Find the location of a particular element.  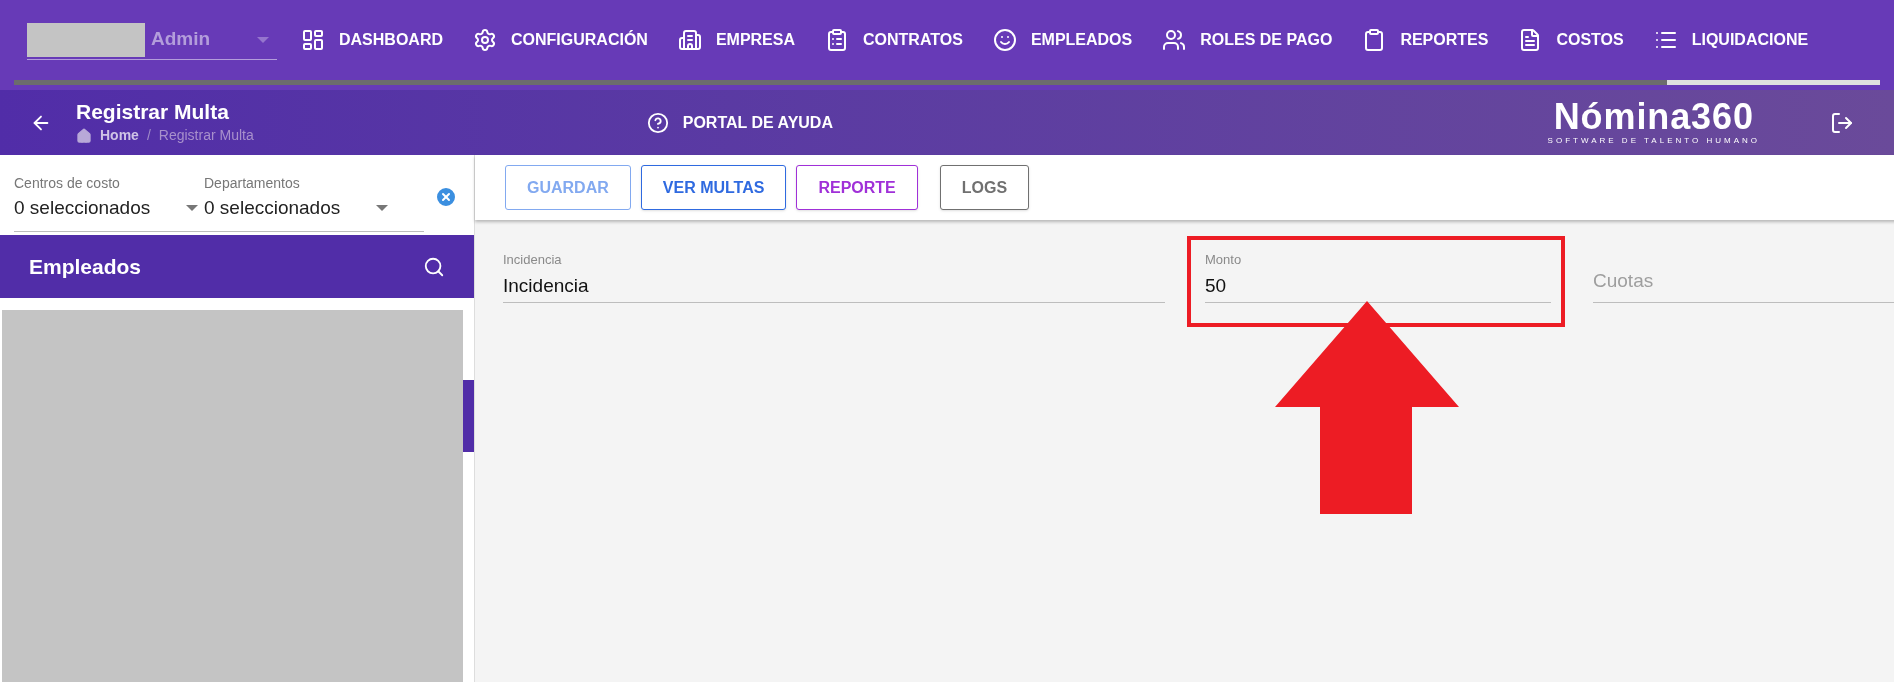

filter-select: Departamentos 0 seleccionados is located at coordinates (299, 198).